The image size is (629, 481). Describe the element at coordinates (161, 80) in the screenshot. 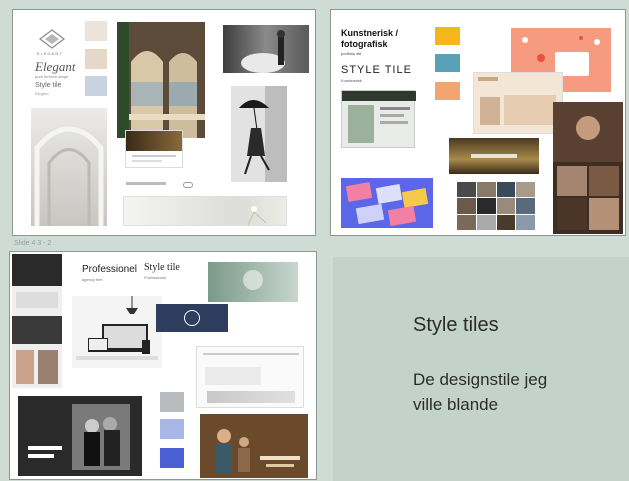

I see `arched-balcony-photo` at that location.